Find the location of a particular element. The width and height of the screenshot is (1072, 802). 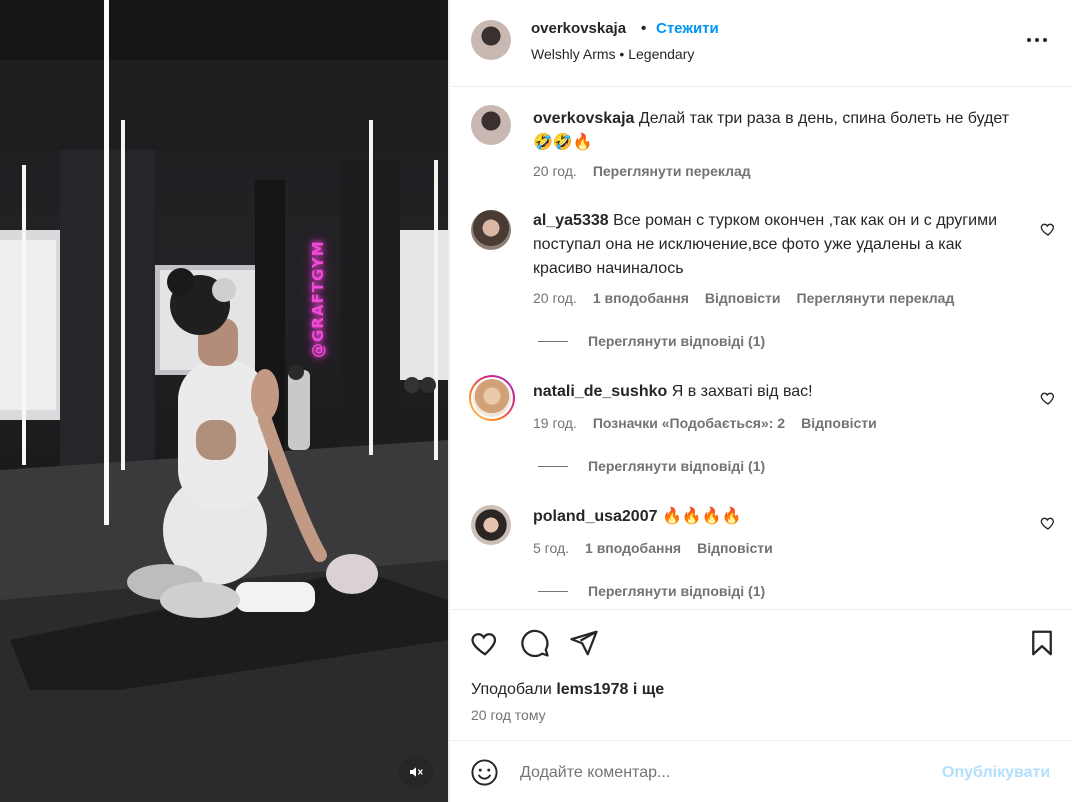

comment-input is located at coordinates (720, 773).